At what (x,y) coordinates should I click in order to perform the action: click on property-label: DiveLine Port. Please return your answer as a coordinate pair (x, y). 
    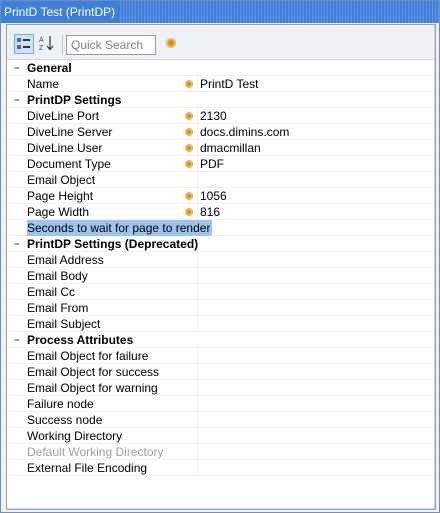
    Looking at the image, I should click on (63, 116).